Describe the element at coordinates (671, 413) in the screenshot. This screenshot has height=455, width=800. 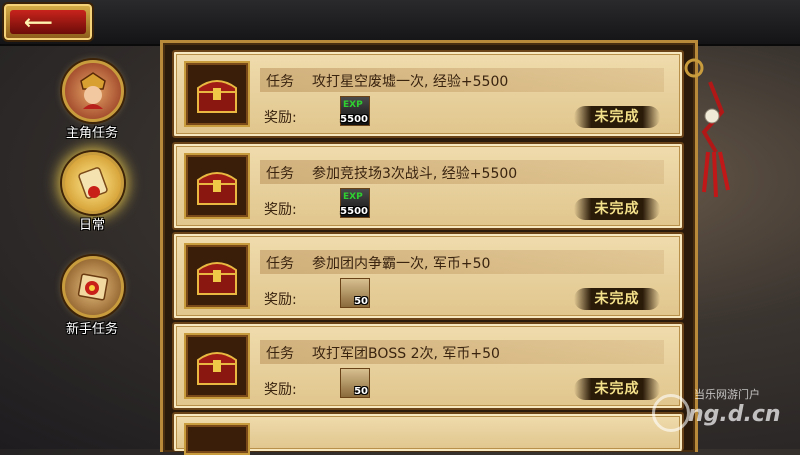
I see `watermark-logo-icon` at that location.